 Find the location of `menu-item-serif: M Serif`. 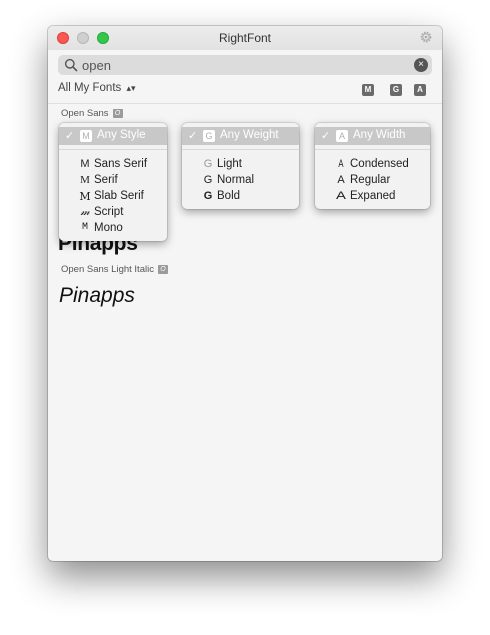

menu-item-serif: M Serif is located at coordinates (113, 181).